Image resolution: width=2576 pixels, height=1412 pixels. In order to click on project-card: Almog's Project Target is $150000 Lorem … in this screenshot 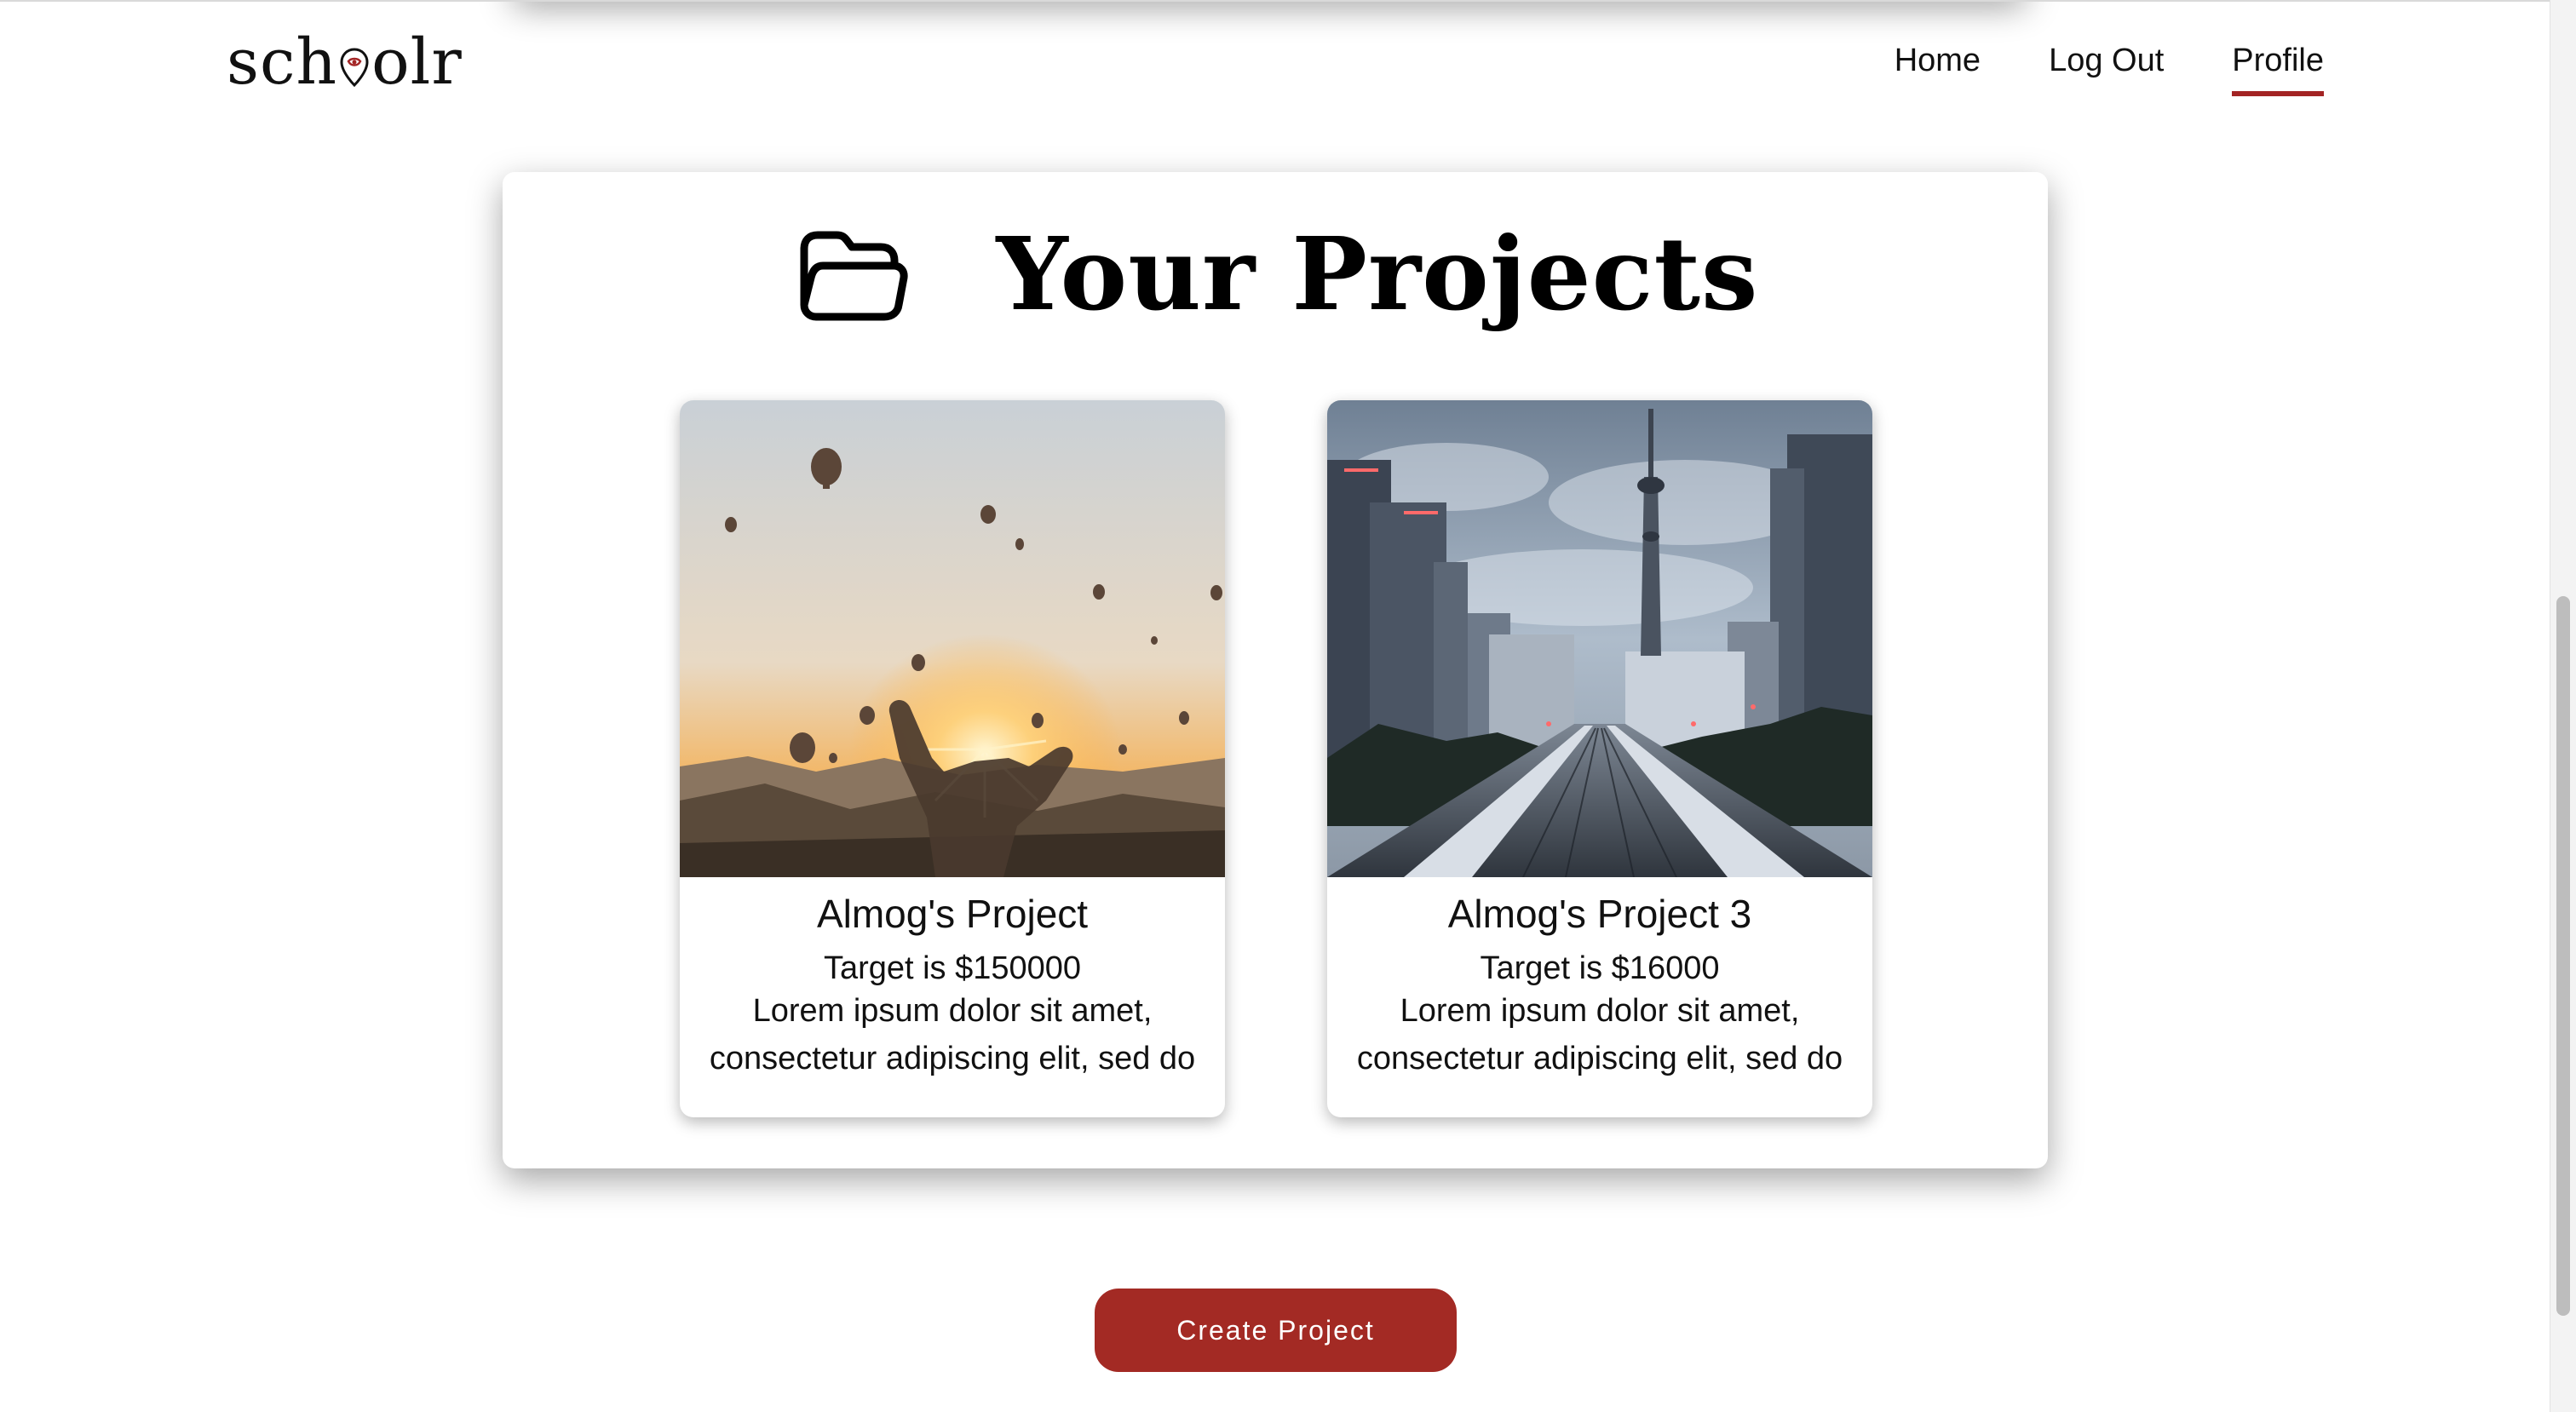, I will do `click(952, 758)`.